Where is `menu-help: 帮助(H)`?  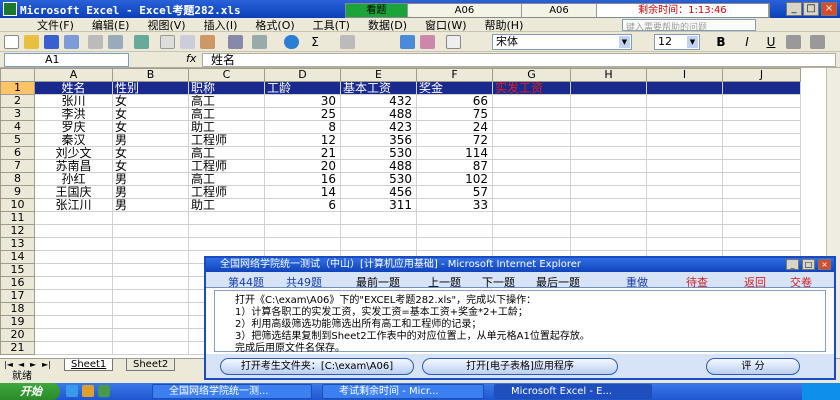
menu-help: 帮助(H) is located at coordinates (504, 25).